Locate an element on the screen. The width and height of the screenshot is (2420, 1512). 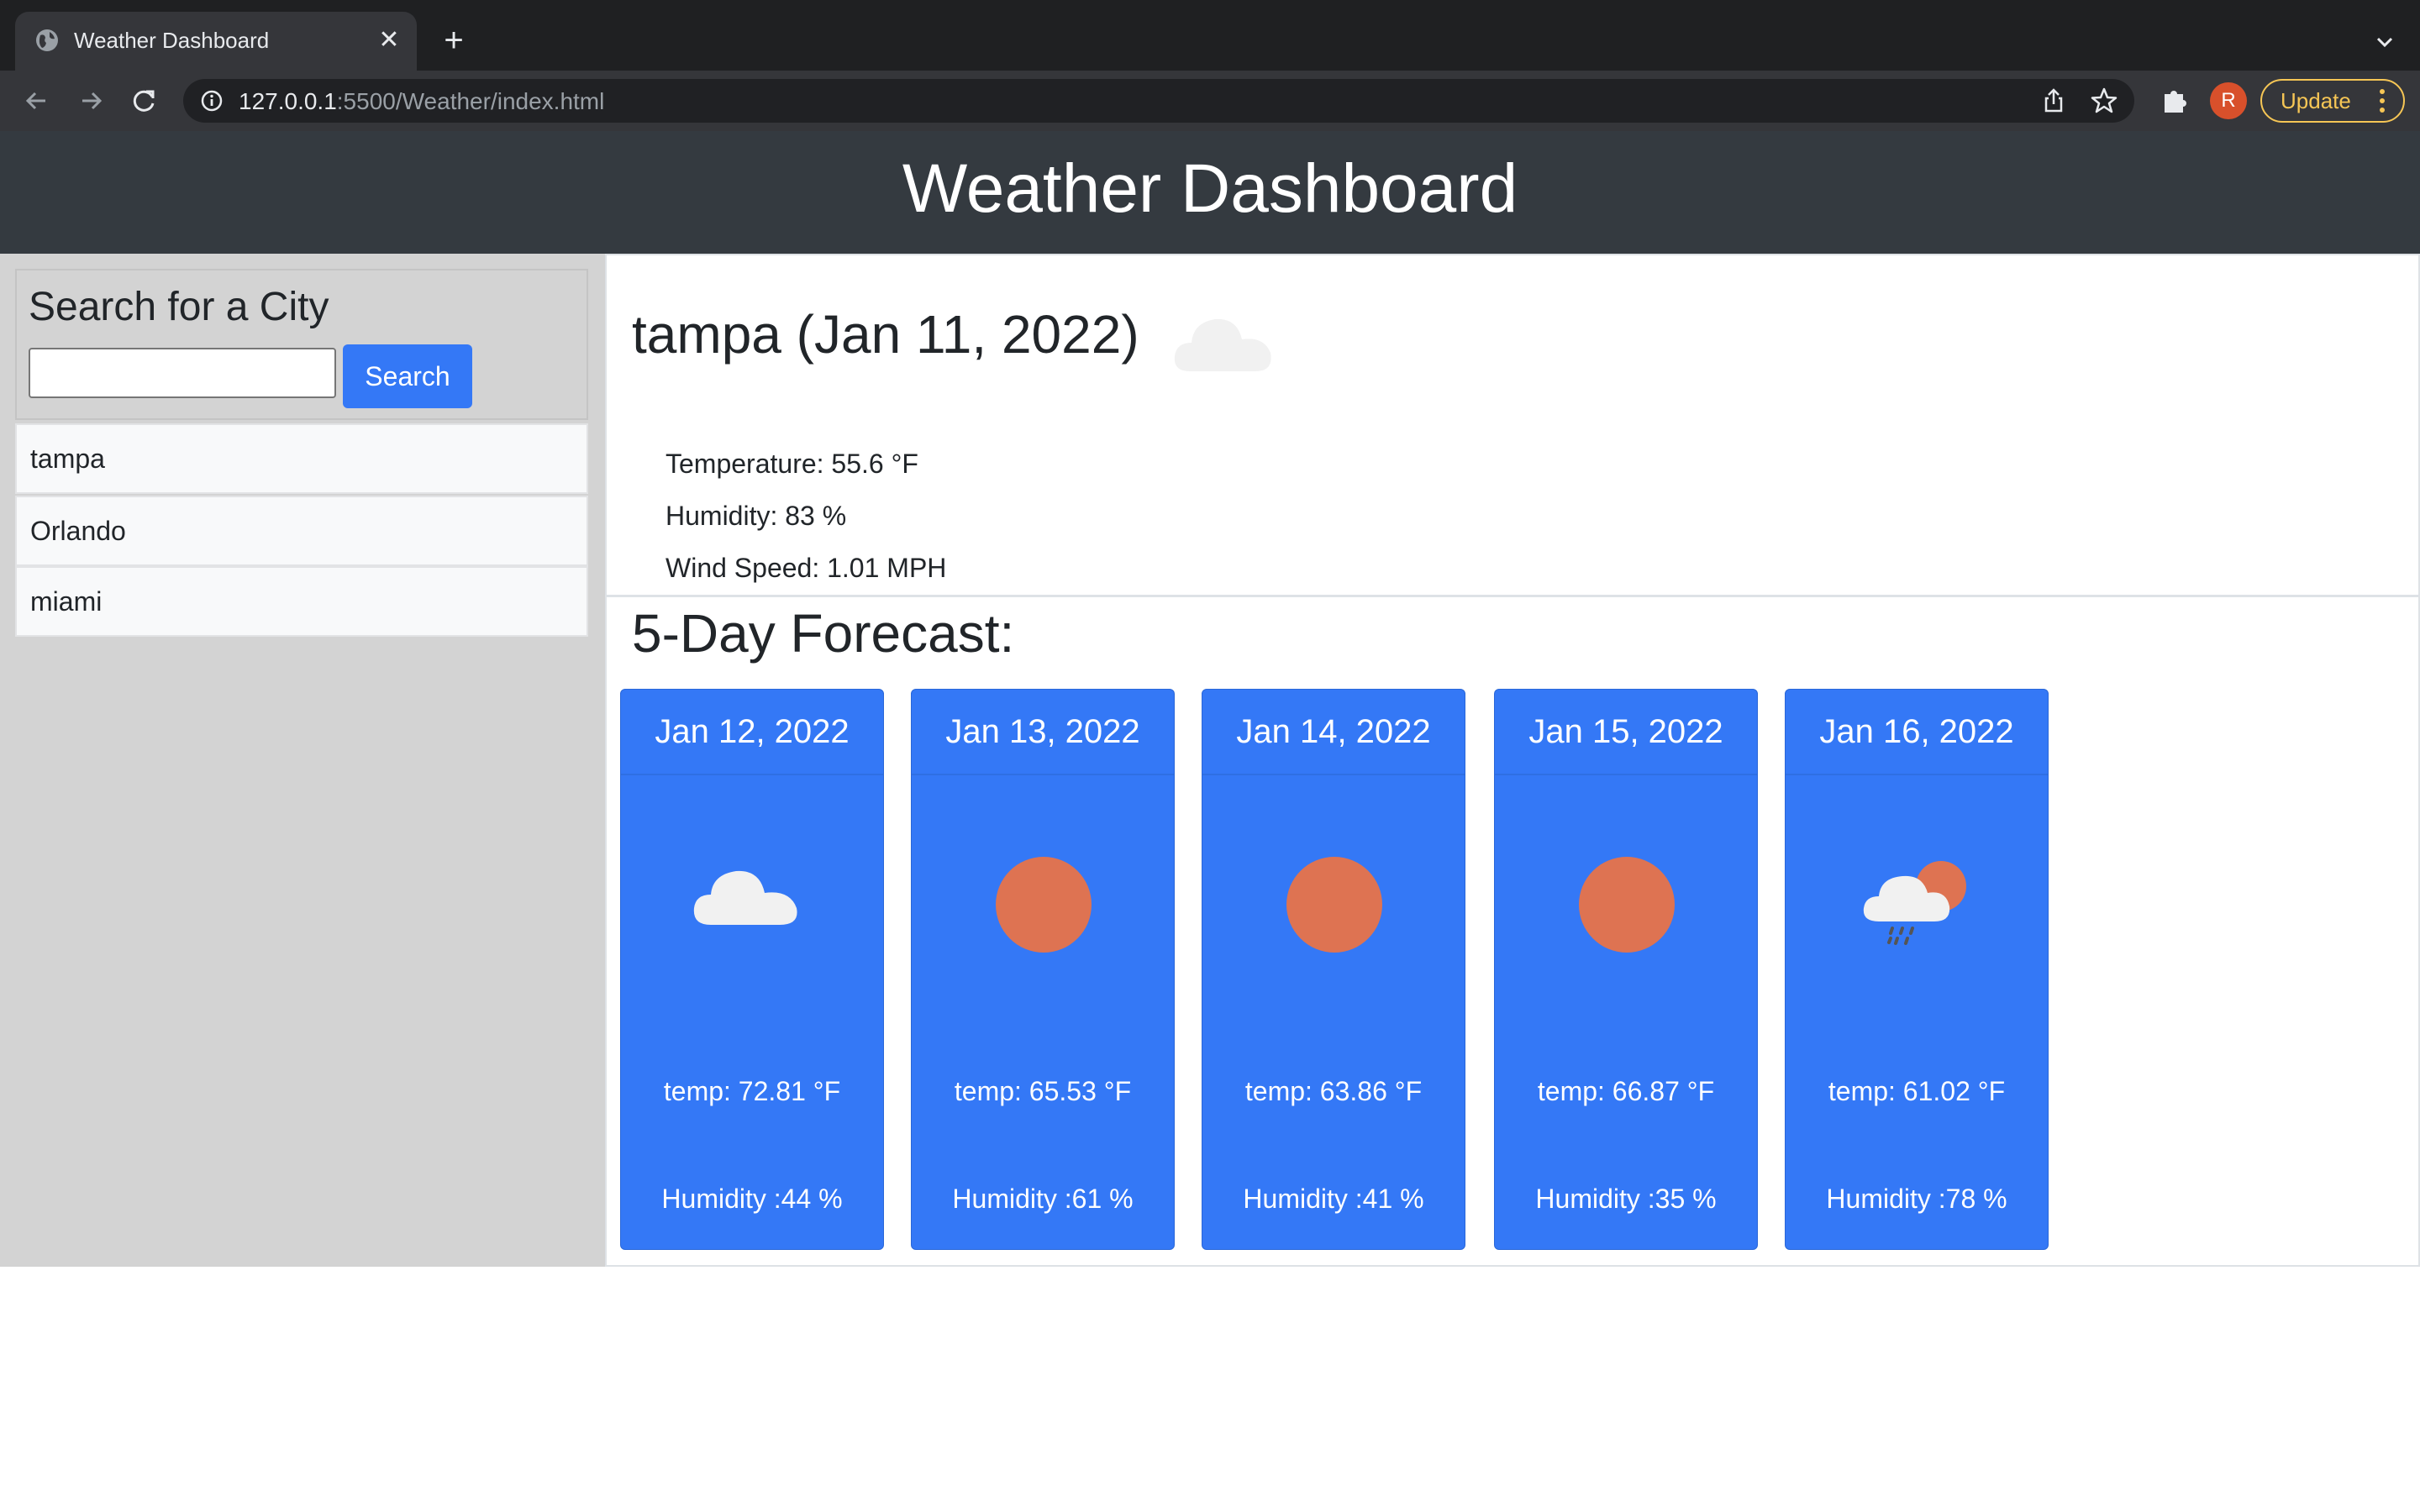
more-menu-icon is located at coordinates (2382, 100).